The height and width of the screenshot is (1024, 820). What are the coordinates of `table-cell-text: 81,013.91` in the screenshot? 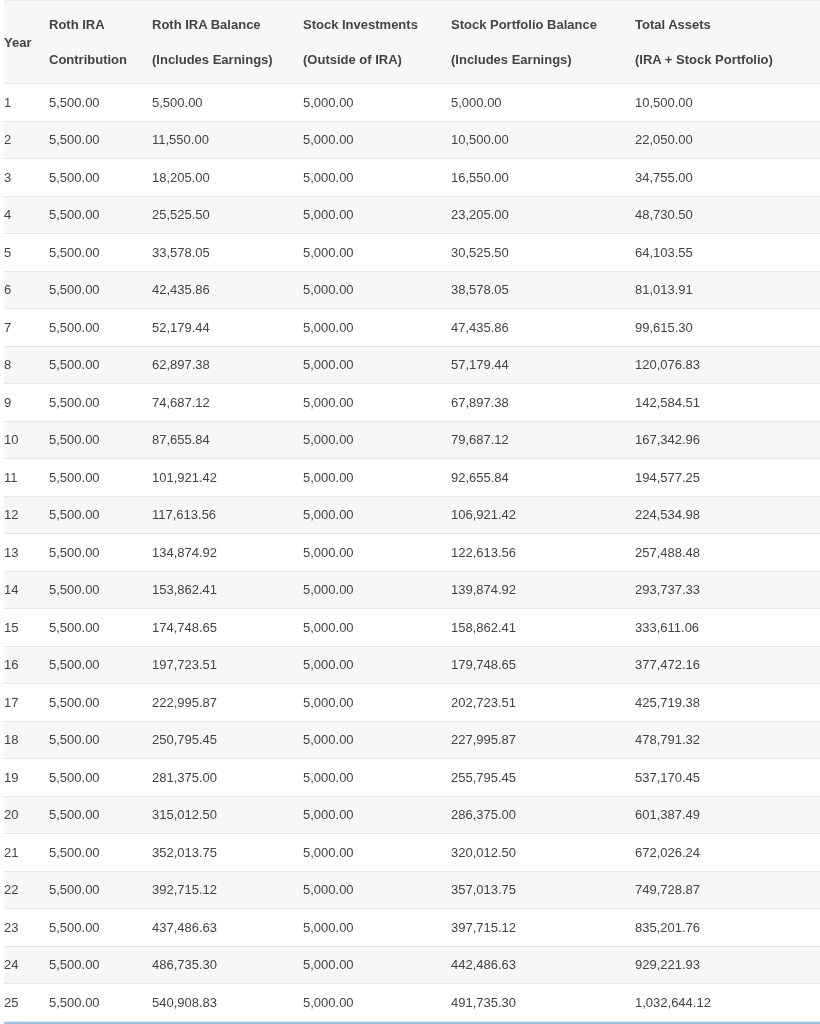 It's located at (664, 290).